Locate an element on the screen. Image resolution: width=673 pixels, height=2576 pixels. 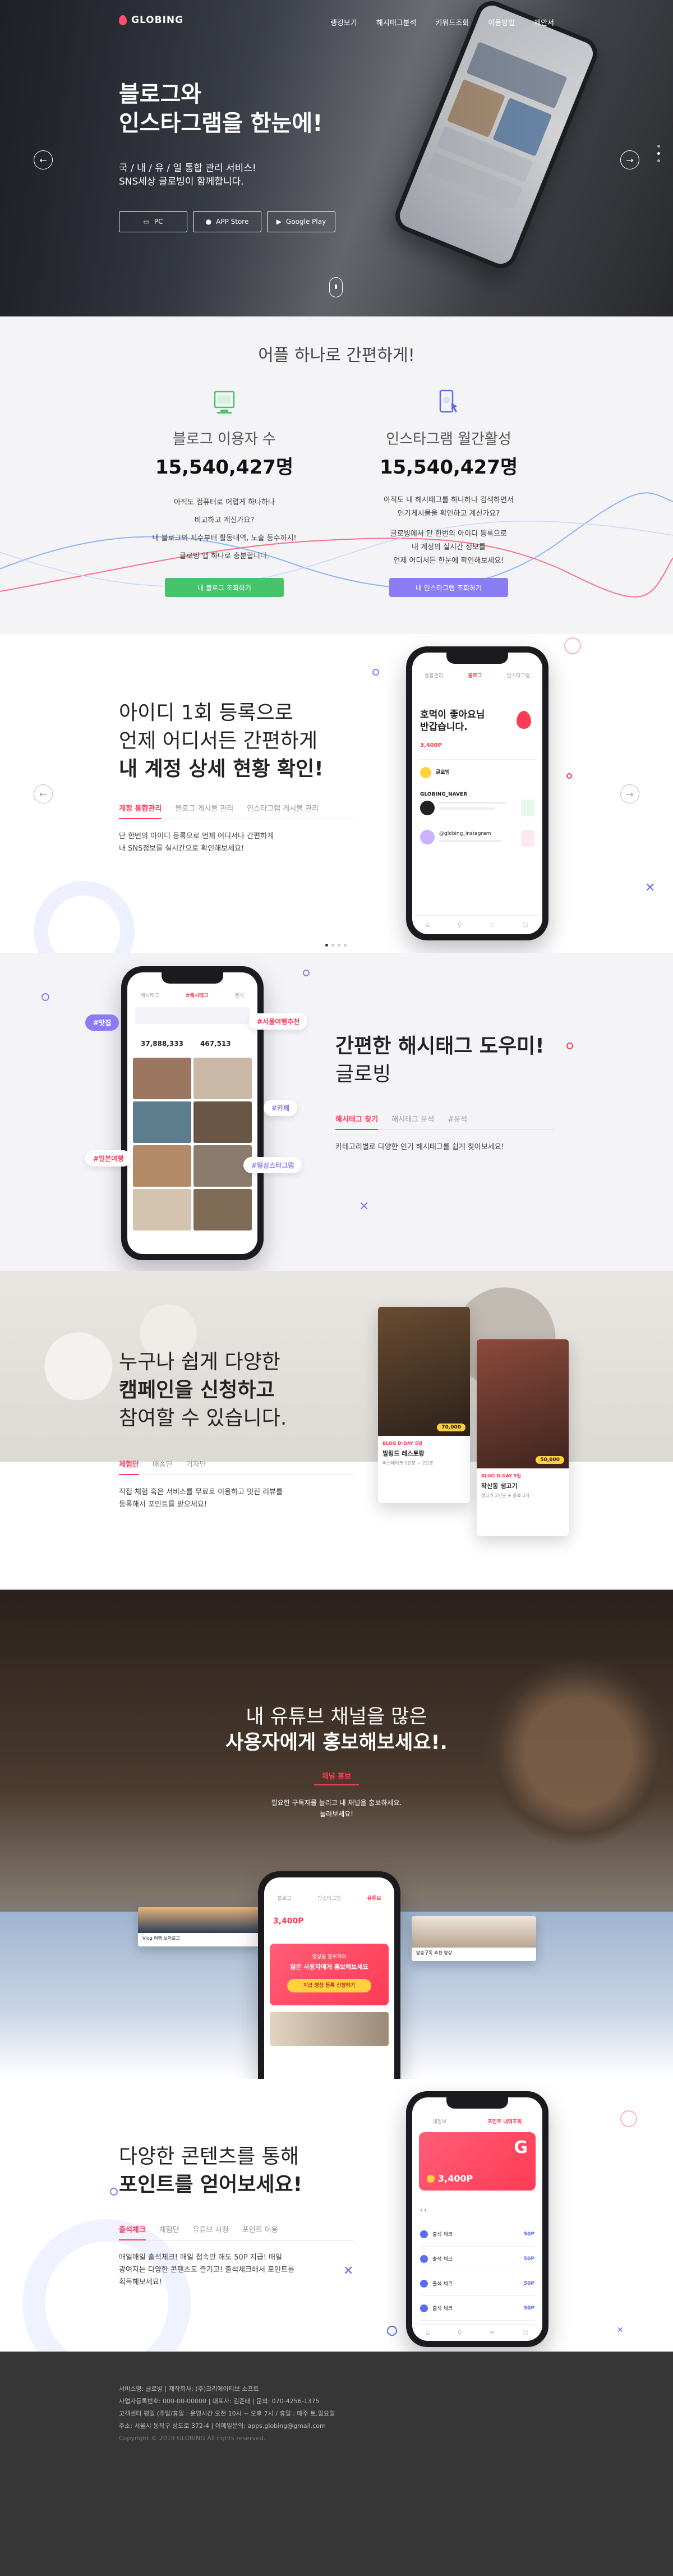
phone-tab: 해시태그 is located at coordinates (150, 995).